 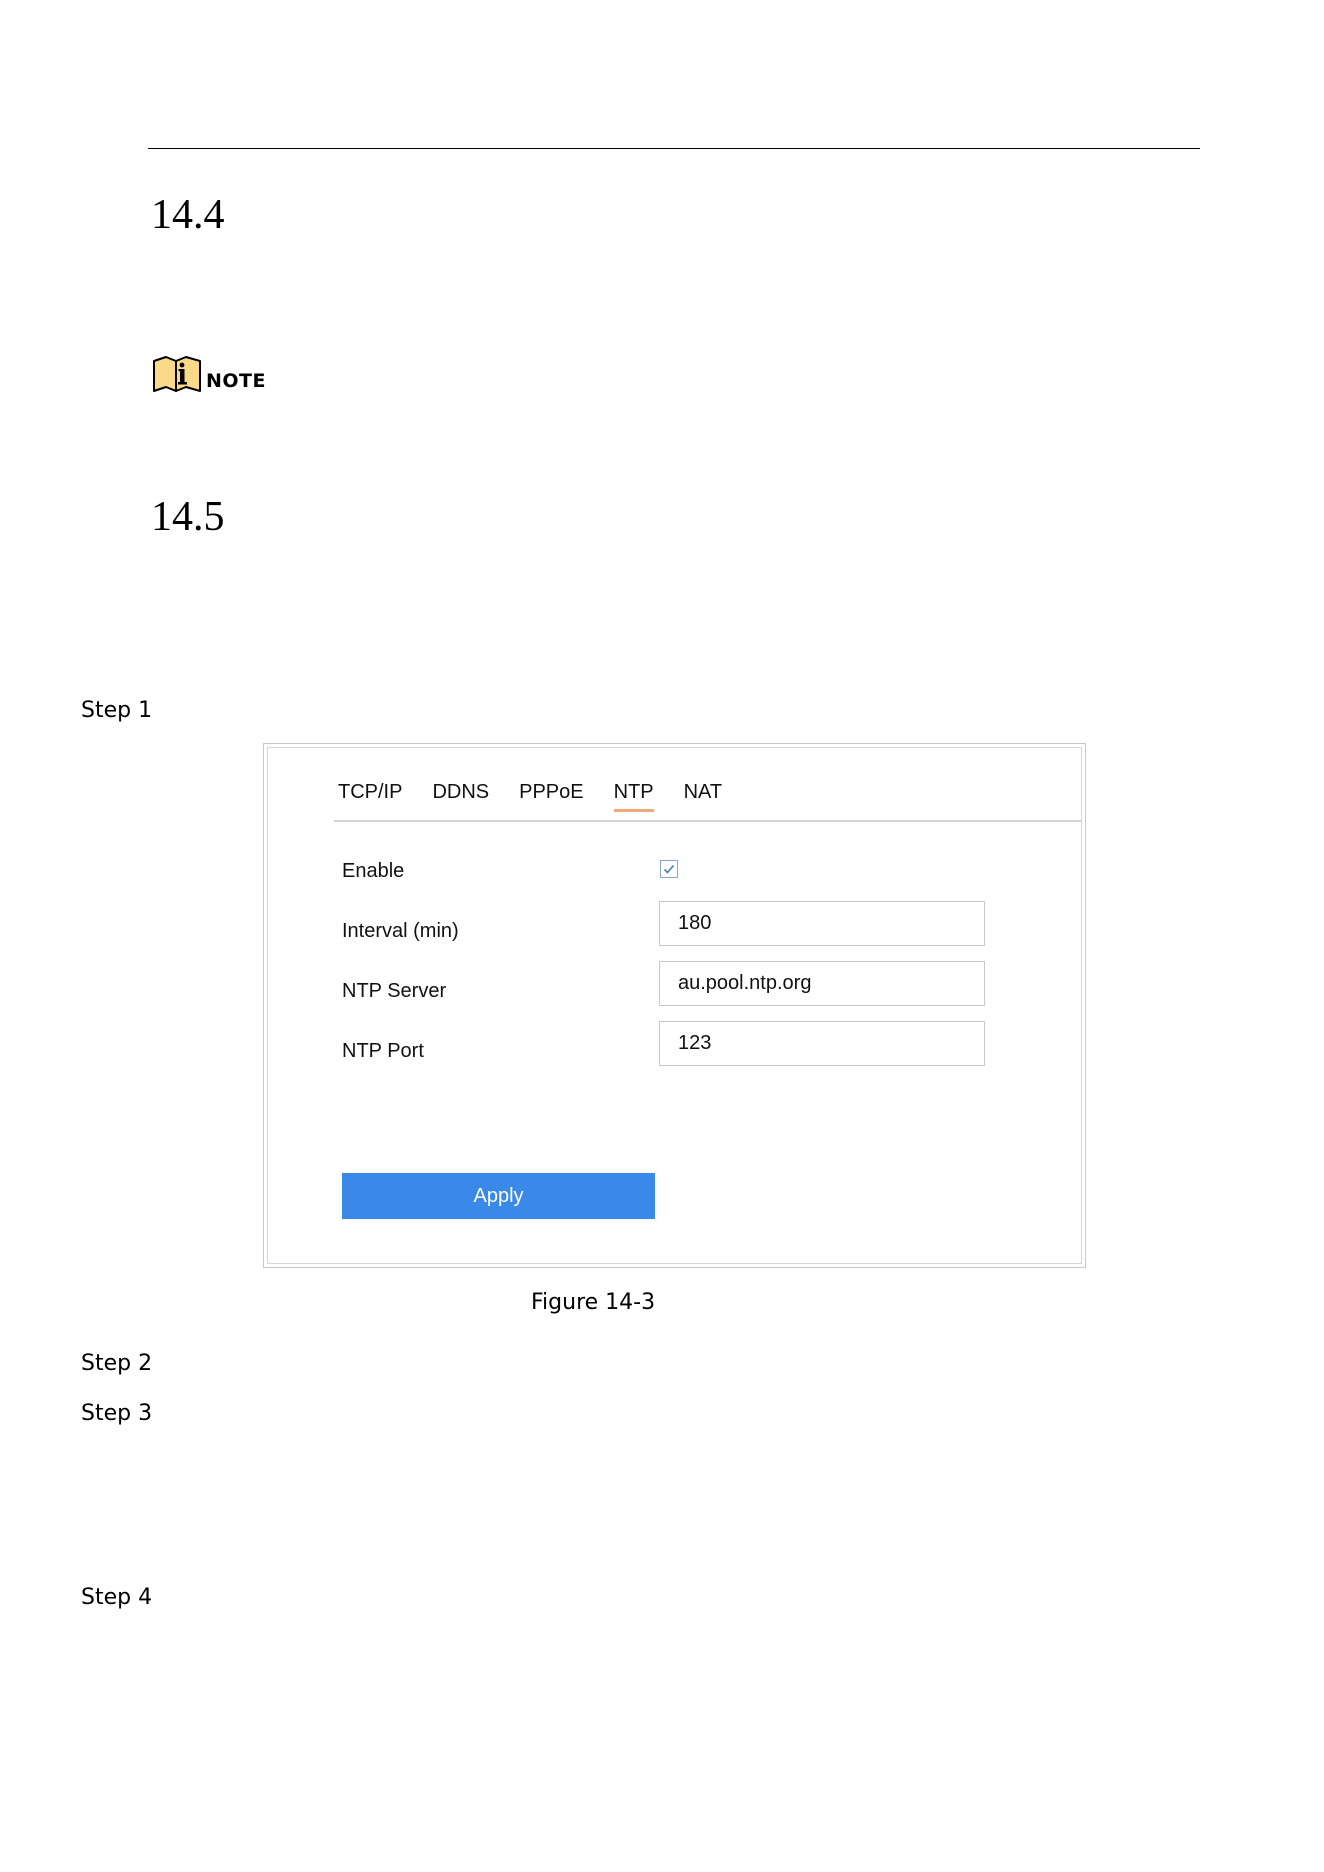 I want to click on apply-button: Apply, so click(x=498, y=1196).